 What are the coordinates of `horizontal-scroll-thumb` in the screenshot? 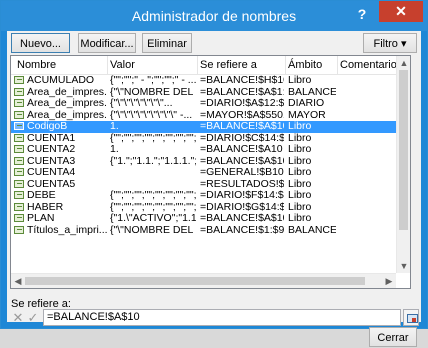 It's located at (195, 281).